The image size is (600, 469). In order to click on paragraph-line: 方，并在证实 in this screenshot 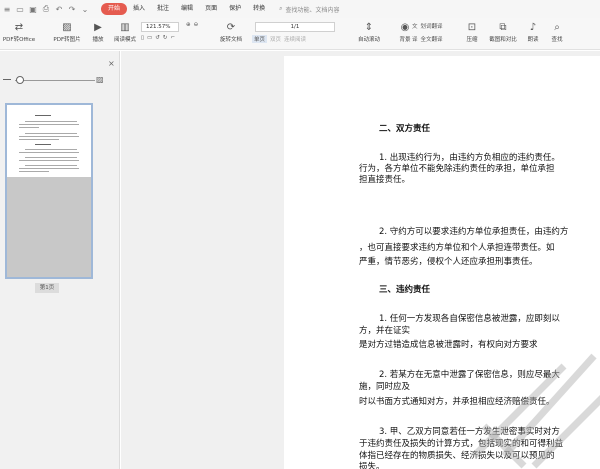, I will do `click(385, 331)`.